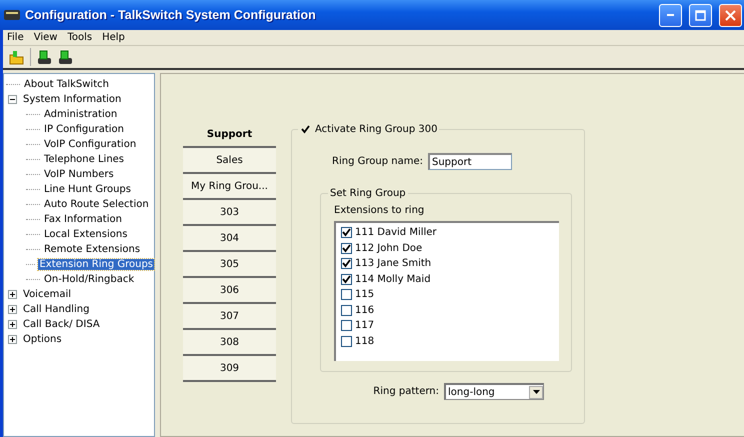 The width and height of the screenshot is (744, 437). Describe the element at coordinates (72, 99) in the screenshot. I see `tree-item: System Information` at that location.